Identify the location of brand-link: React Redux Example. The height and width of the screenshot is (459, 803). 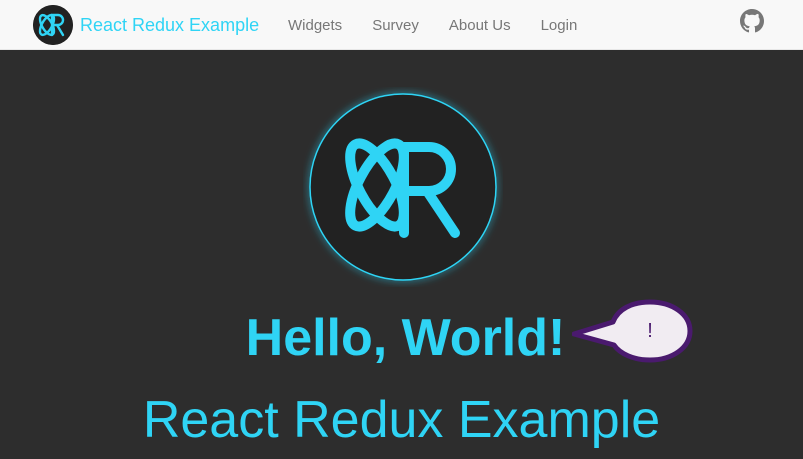
(146, 25).